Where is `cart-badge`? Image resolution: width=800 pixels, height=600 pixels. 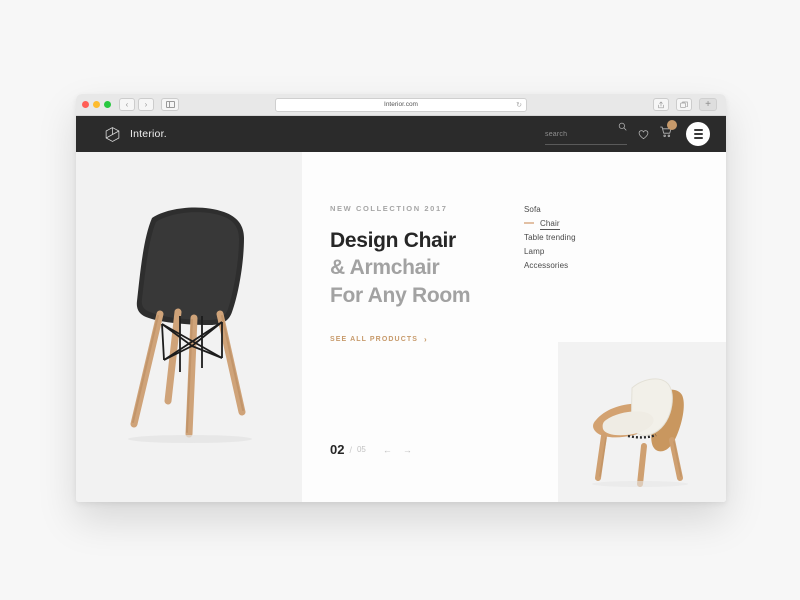
cart-badge is located at coordinates (672, 125).